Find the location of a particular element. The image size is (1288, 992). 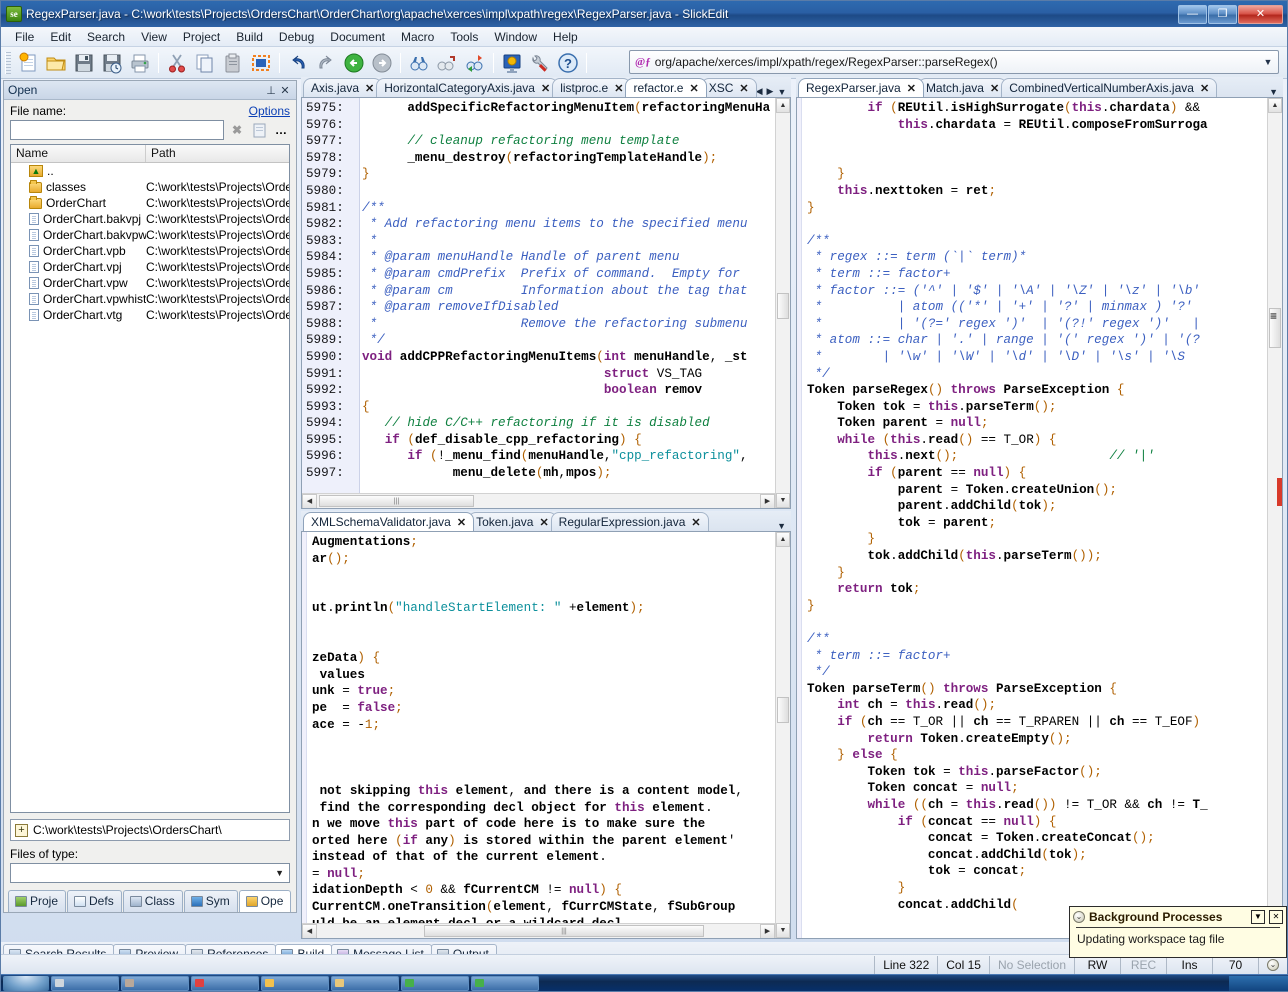

redo-icon is located at coordinates (326, 63).